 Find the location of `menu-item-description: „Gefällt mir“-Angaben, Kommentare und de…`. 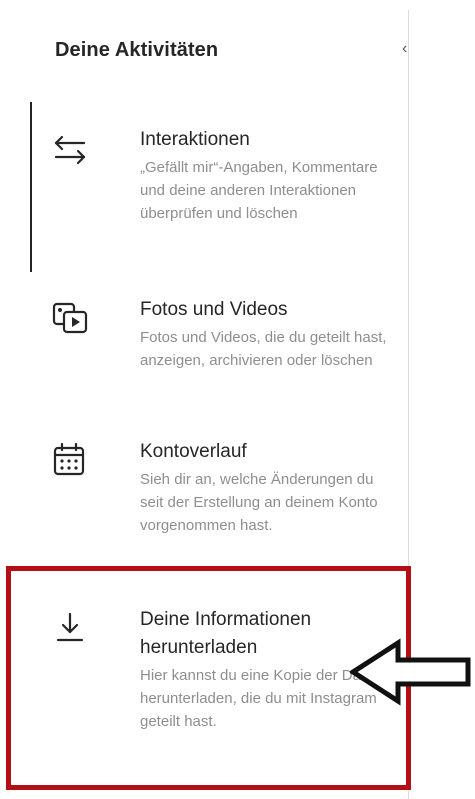

menu-item-description: „Gefällt mir“-Angaben, Kommentare und de… is located at coordinates (259, 190).